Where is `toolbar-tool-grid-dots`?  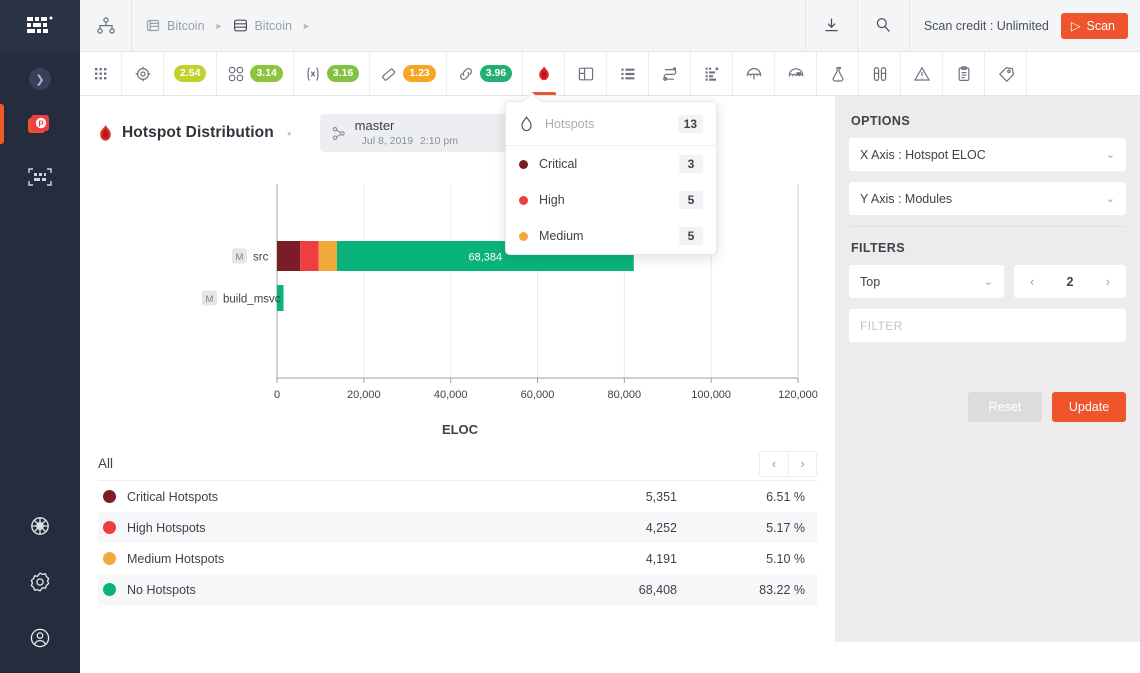 toolbar-tool-grid-dots is located at coordinates (101, 73).